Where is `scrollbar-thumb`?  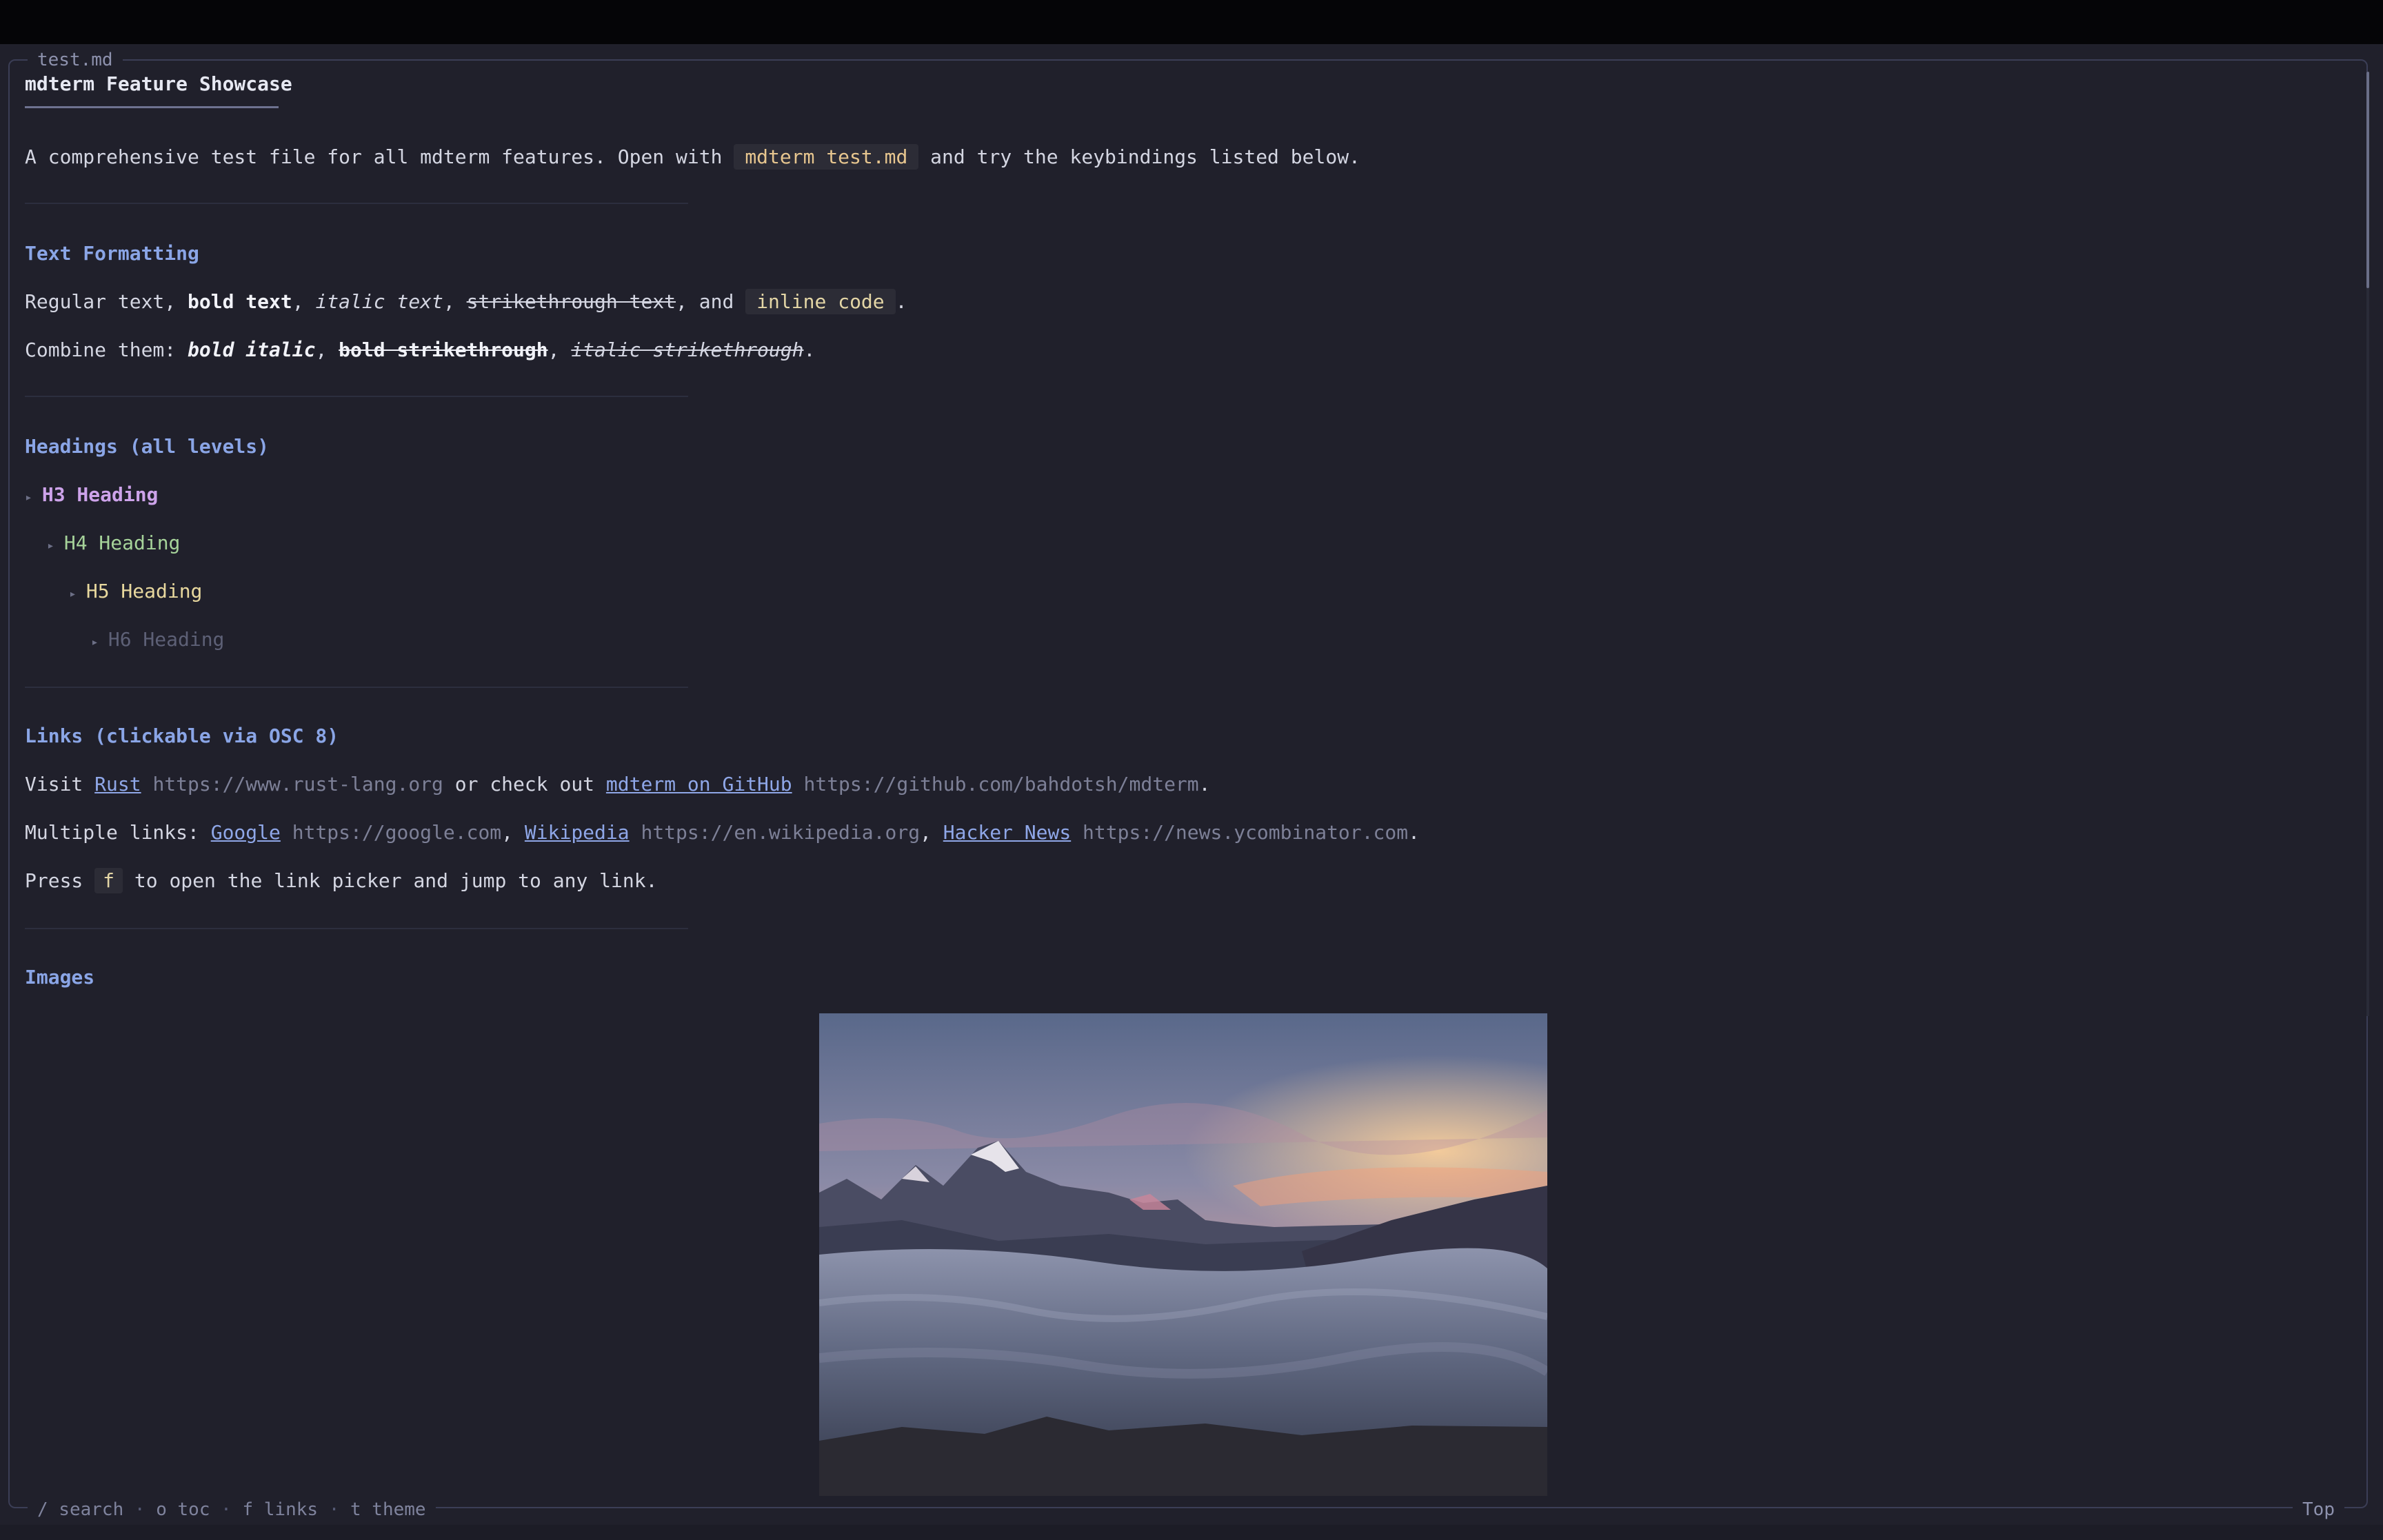 scrollbar-thumb is located at coordinates (2367, 180).